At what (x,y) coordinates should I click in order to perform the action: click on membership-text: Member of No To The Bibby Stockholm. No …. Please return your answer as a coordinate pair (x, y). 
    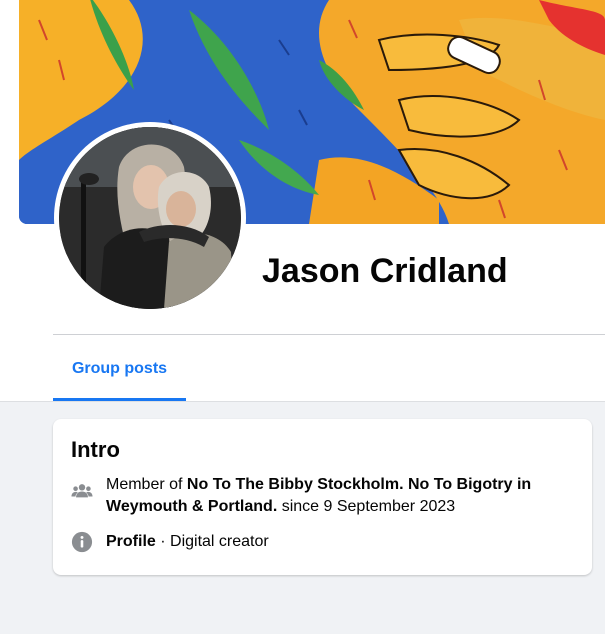
    Looking at the image, I should click on (341, 496).